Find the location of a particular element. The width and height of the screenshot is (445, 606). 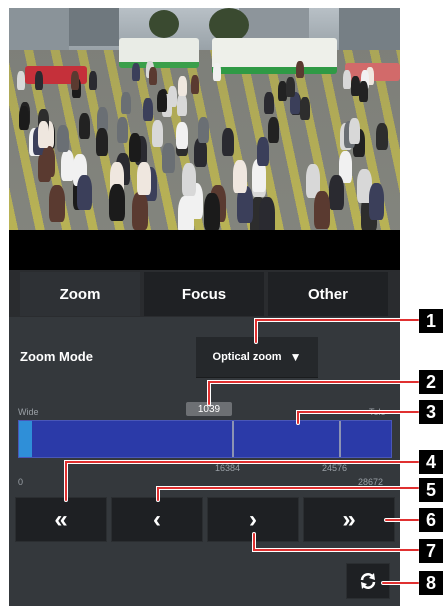

refresh-button is located at coordinates (368, 581).